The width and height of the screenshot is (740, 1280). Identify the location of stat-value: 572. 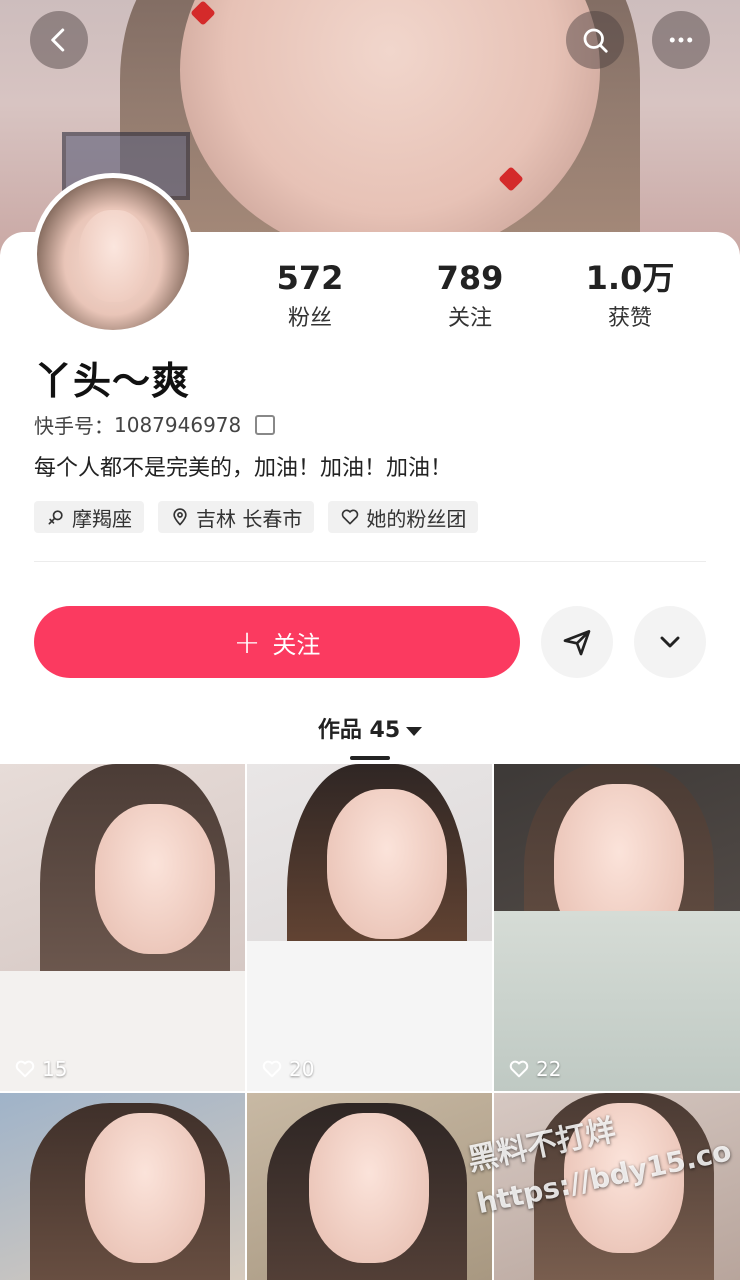
(310, 278).